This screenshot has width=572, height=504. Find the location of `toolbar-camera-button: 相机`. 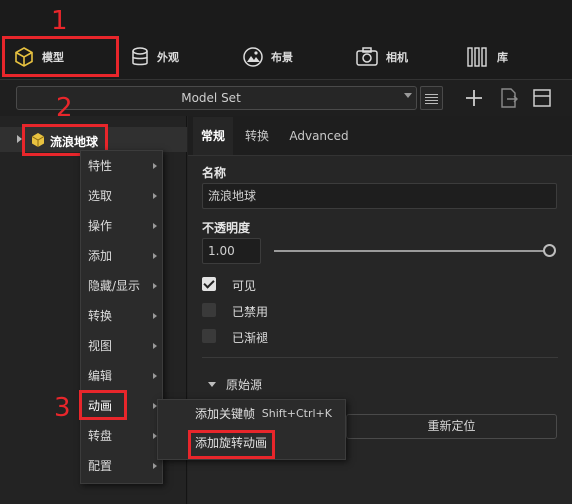

toolbar-camera-button: 相机 is located at coordinates (381, 57).